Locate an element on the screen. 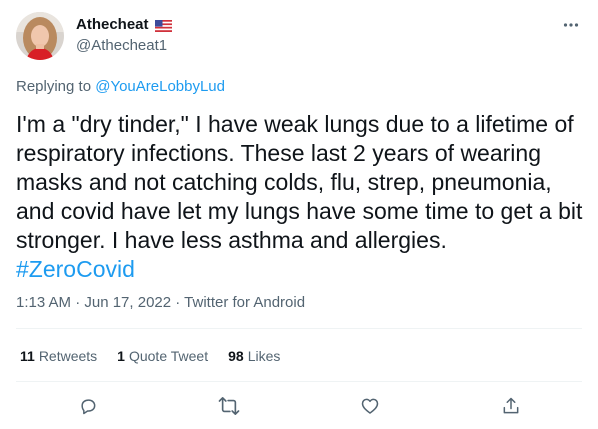 The image size is (598, 429). tweet-actions is located at coordinates (299, 406).